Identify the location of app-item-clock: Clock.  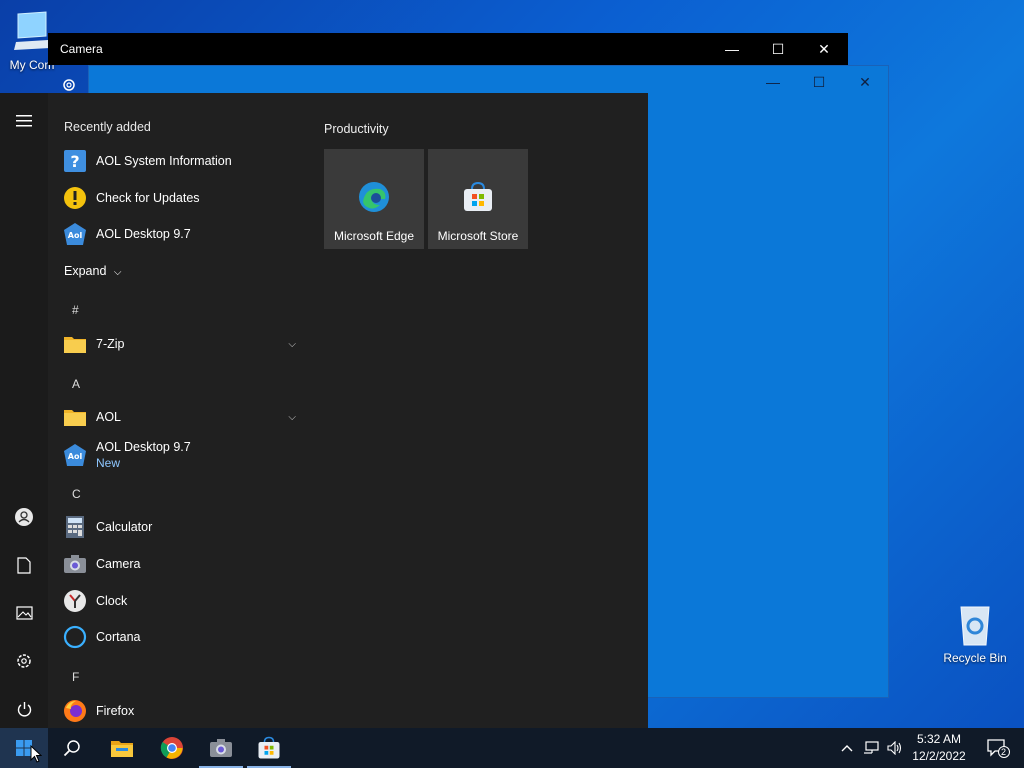
(184, 601).